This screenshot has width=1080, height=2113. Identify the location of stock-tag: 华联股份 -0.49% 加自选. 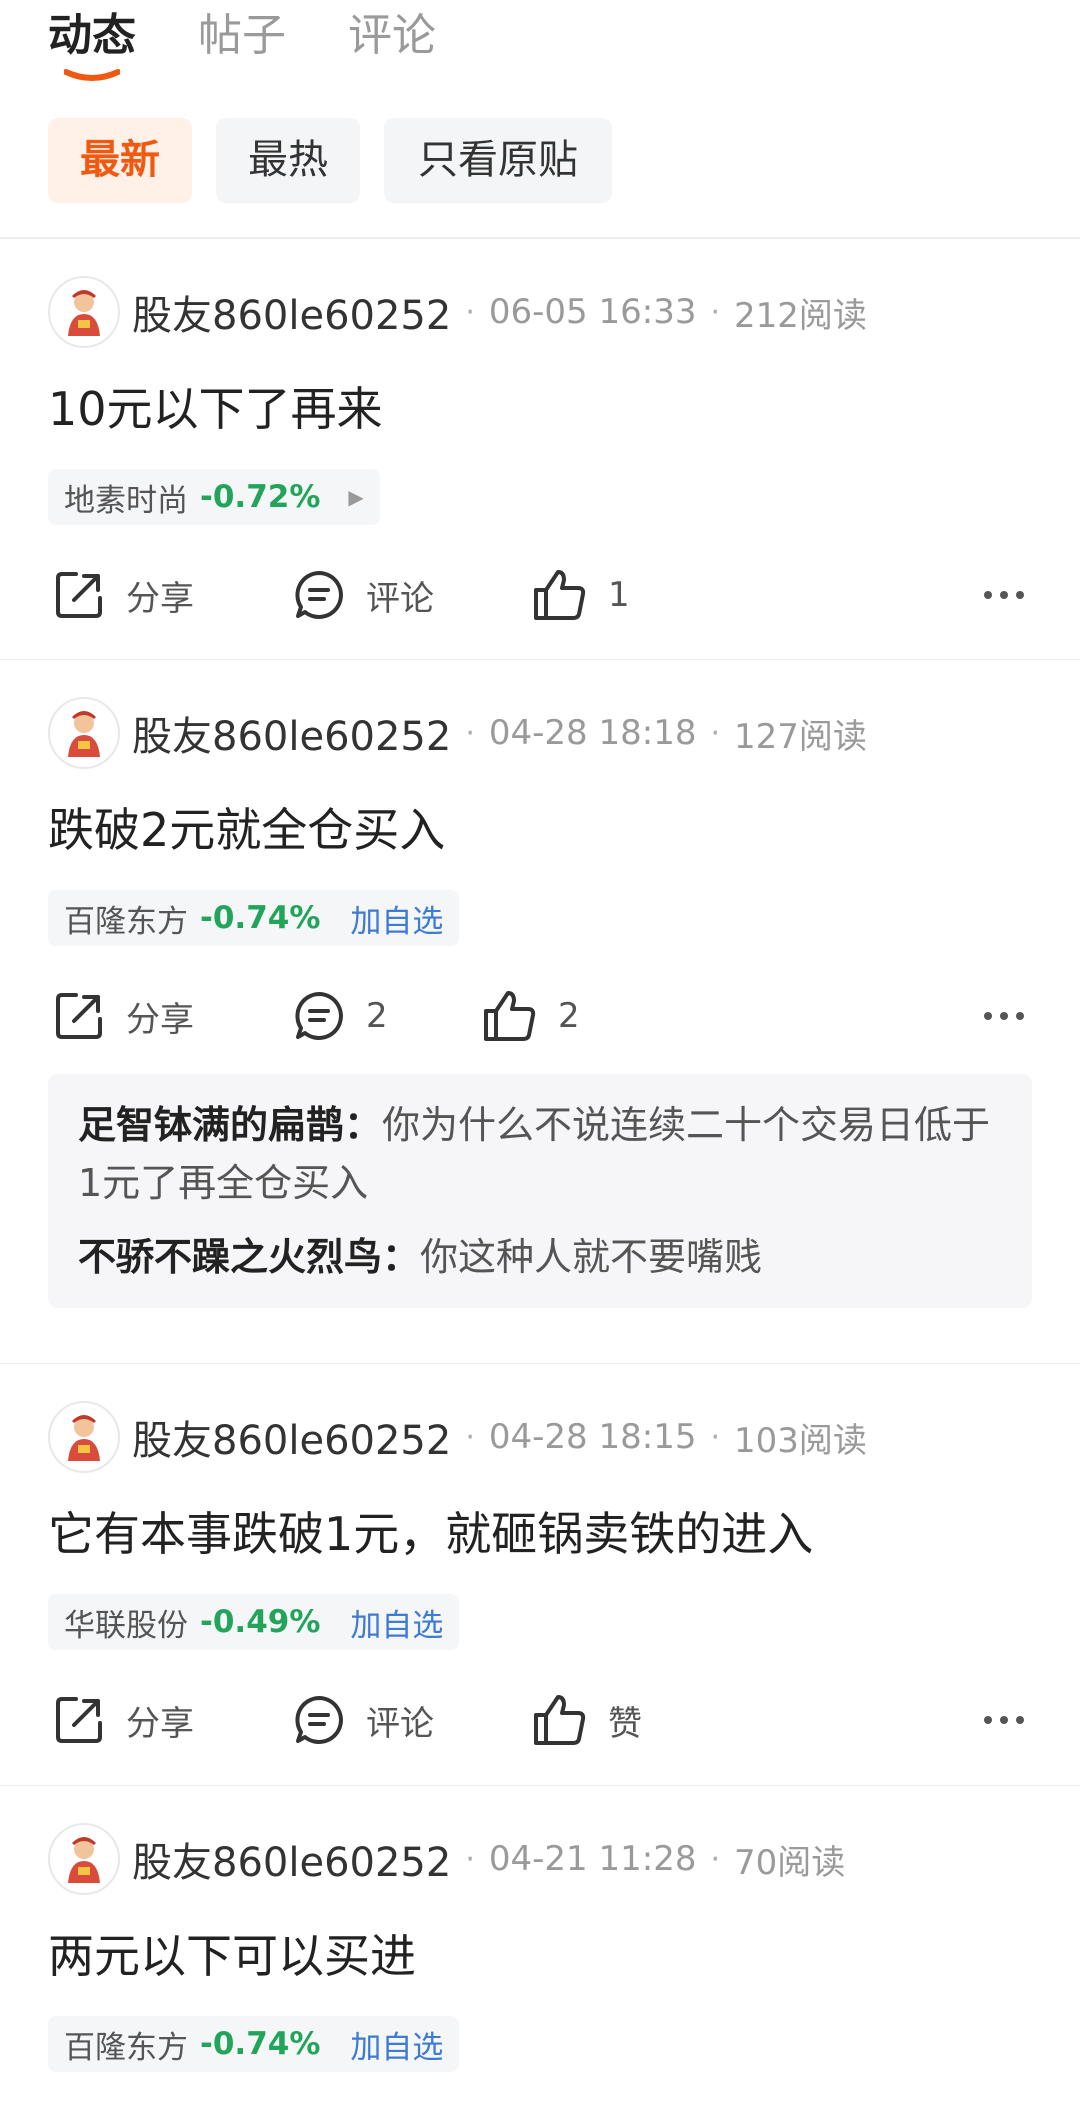
(254, 1622).